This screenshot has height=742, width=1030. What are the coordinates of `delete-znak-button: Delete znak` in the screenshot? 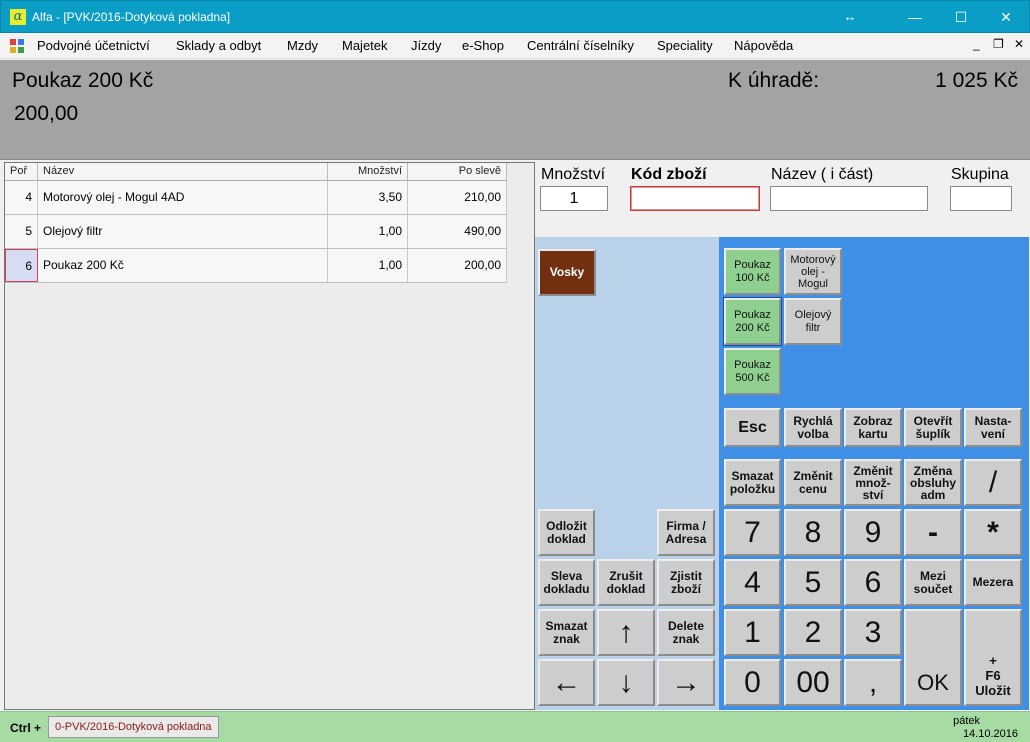 It's located at (686, 632).